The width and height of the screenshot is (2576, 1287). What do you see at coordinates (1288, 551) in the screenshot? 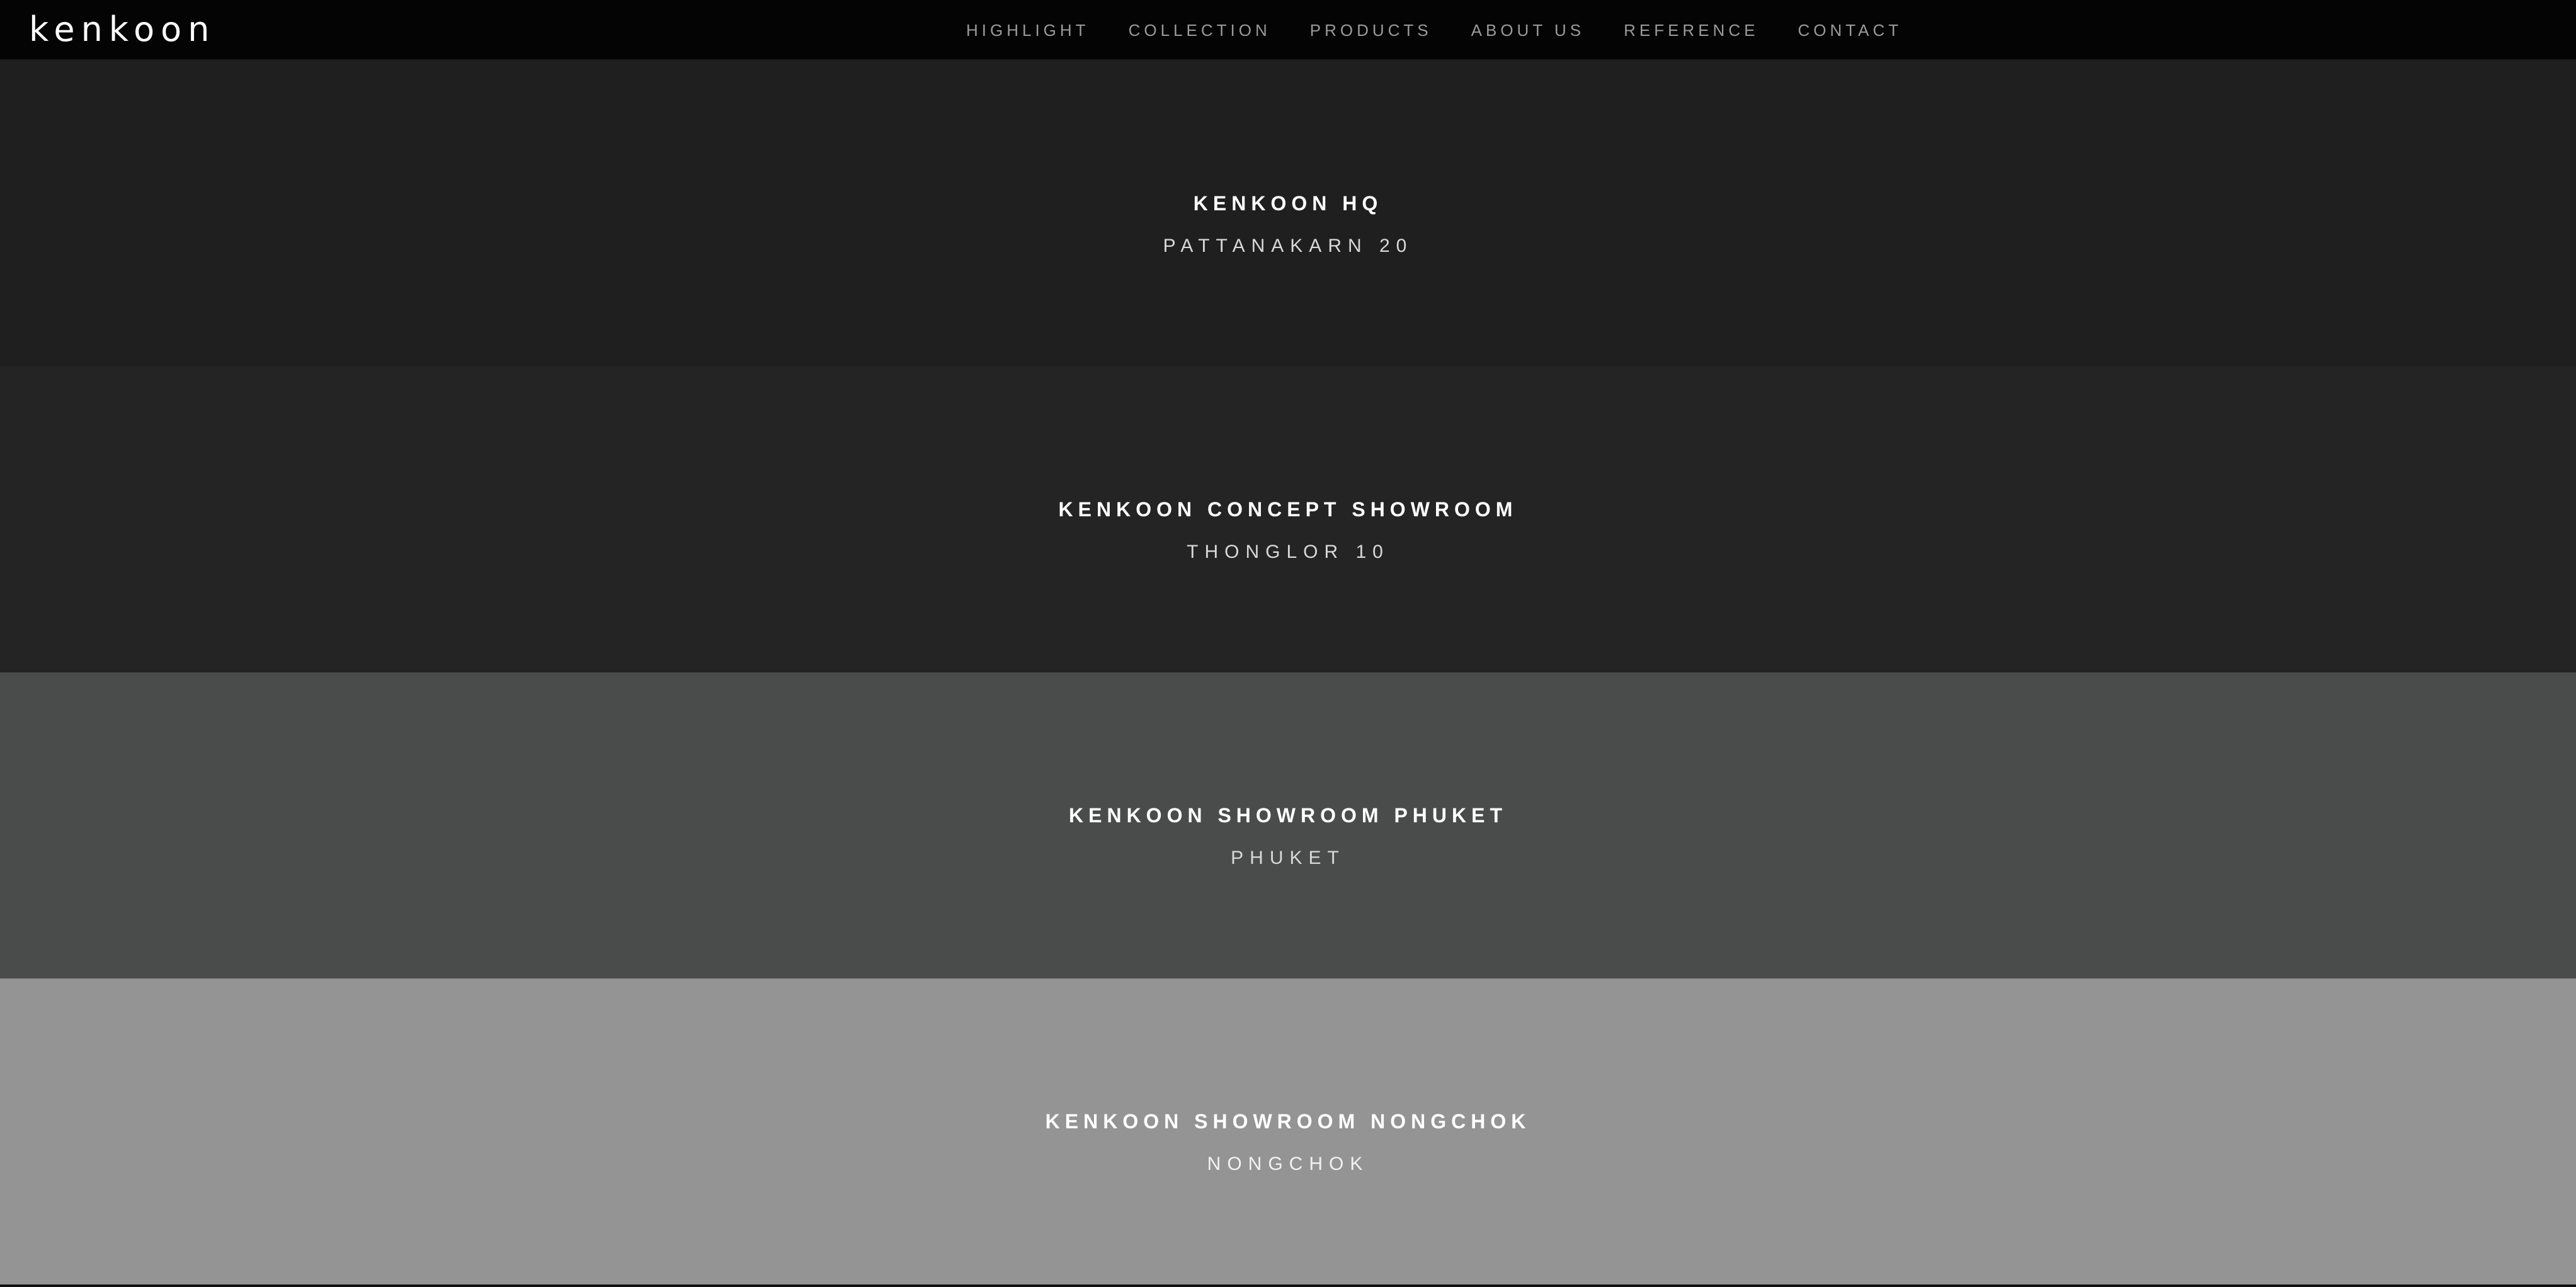
I see `location-subtitle: THONGLOR 10` at bounding box center [1288, 551].